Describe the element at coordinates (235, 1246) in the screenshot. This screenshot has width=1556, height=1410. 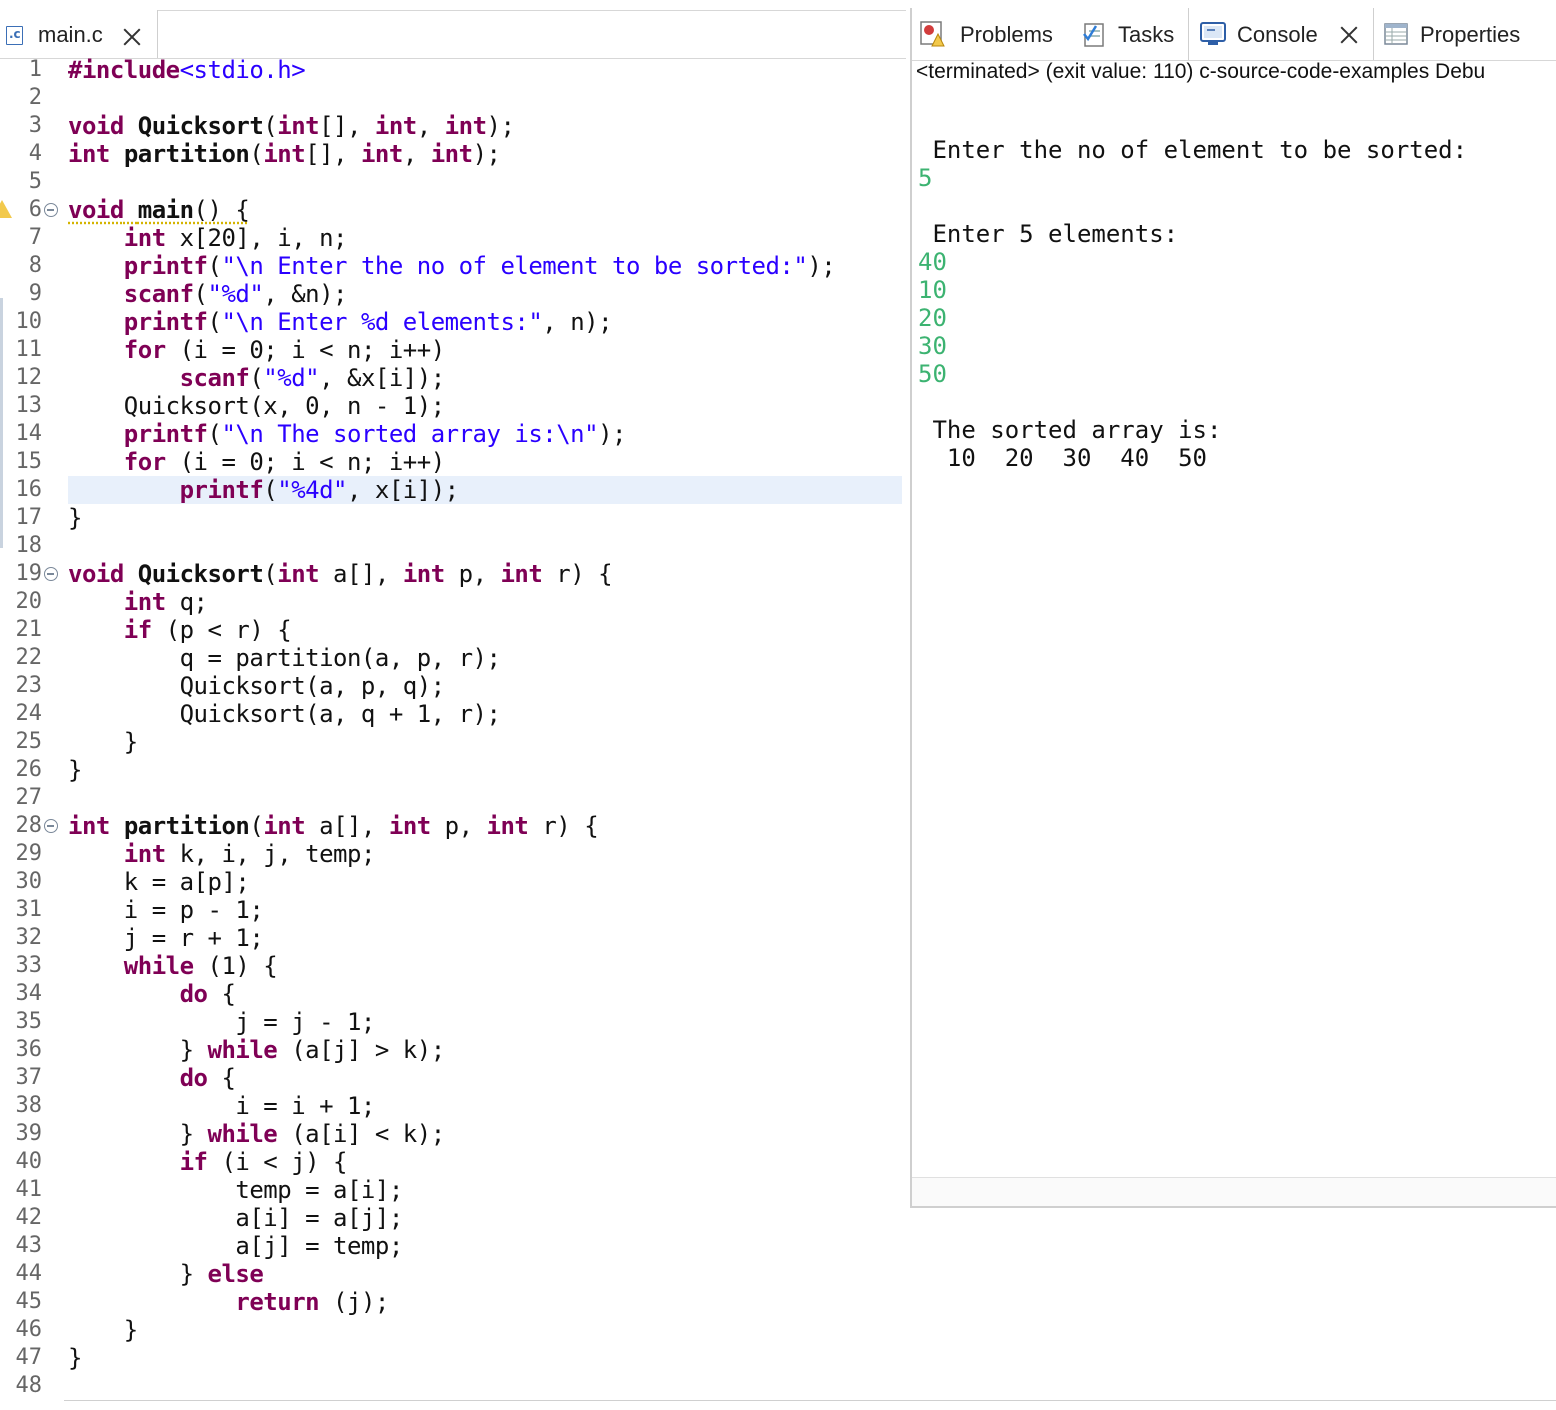
I see `code-text: a[j] = temp;` at that location.